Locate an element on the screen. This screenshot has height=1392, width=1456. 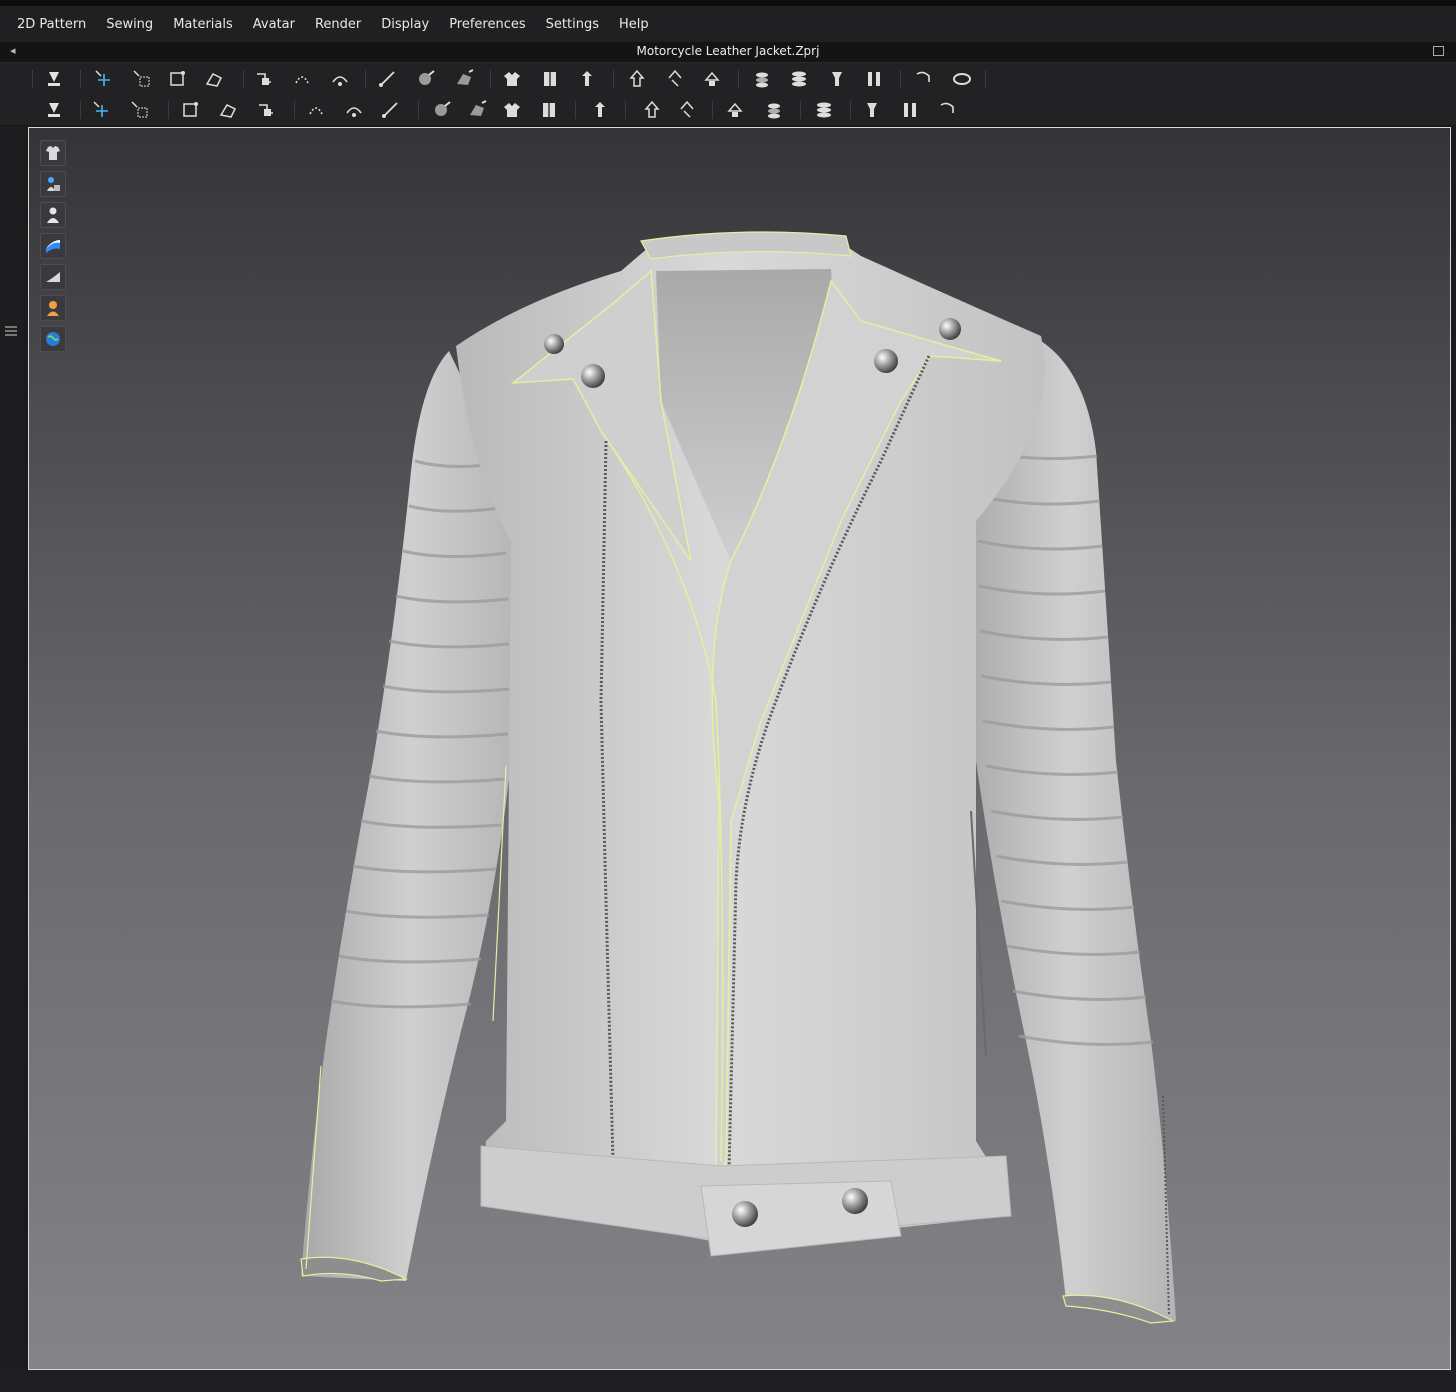
collar-stud-left-bottom is located at coordinates (593, 376).